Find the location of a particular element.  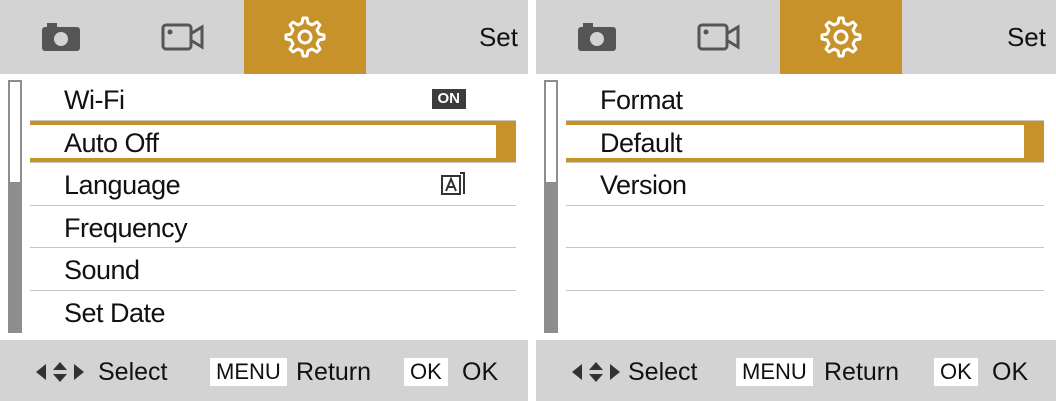

menu-item-label: Default is located at coordinates (641, 142).